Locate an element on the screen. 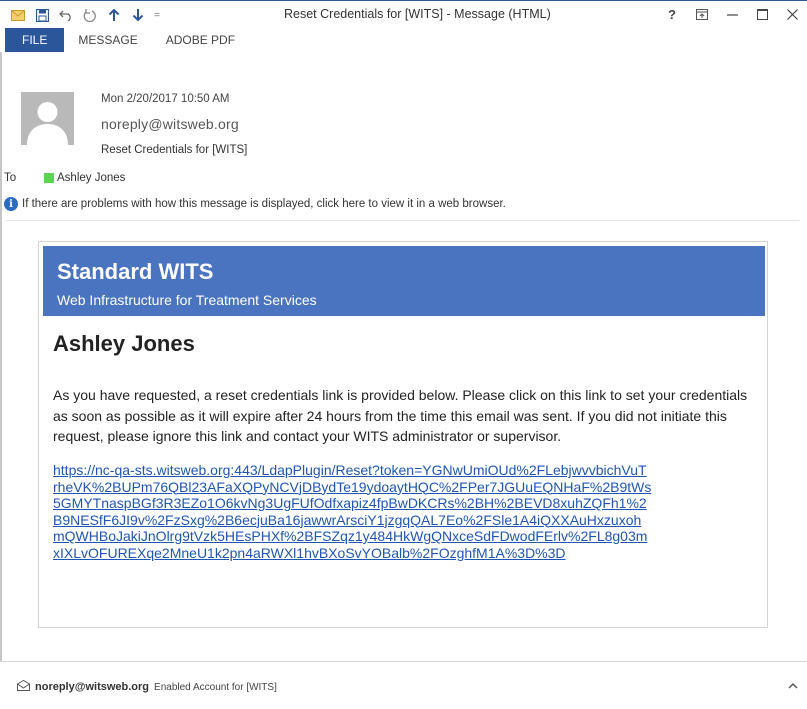 The height and width of the screenshot is (709, 807). greeting-name: Ashley Jones is located at coordinates (124, 343).